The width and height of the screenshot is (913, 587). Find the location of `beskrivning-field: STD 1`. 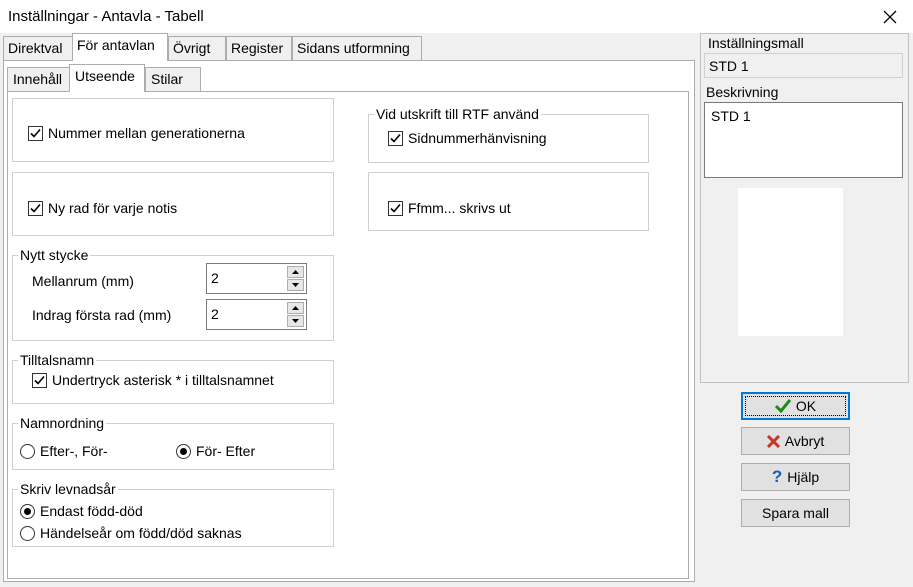

beskrivning-field: STD 1 is located at coordinates (803, 140).